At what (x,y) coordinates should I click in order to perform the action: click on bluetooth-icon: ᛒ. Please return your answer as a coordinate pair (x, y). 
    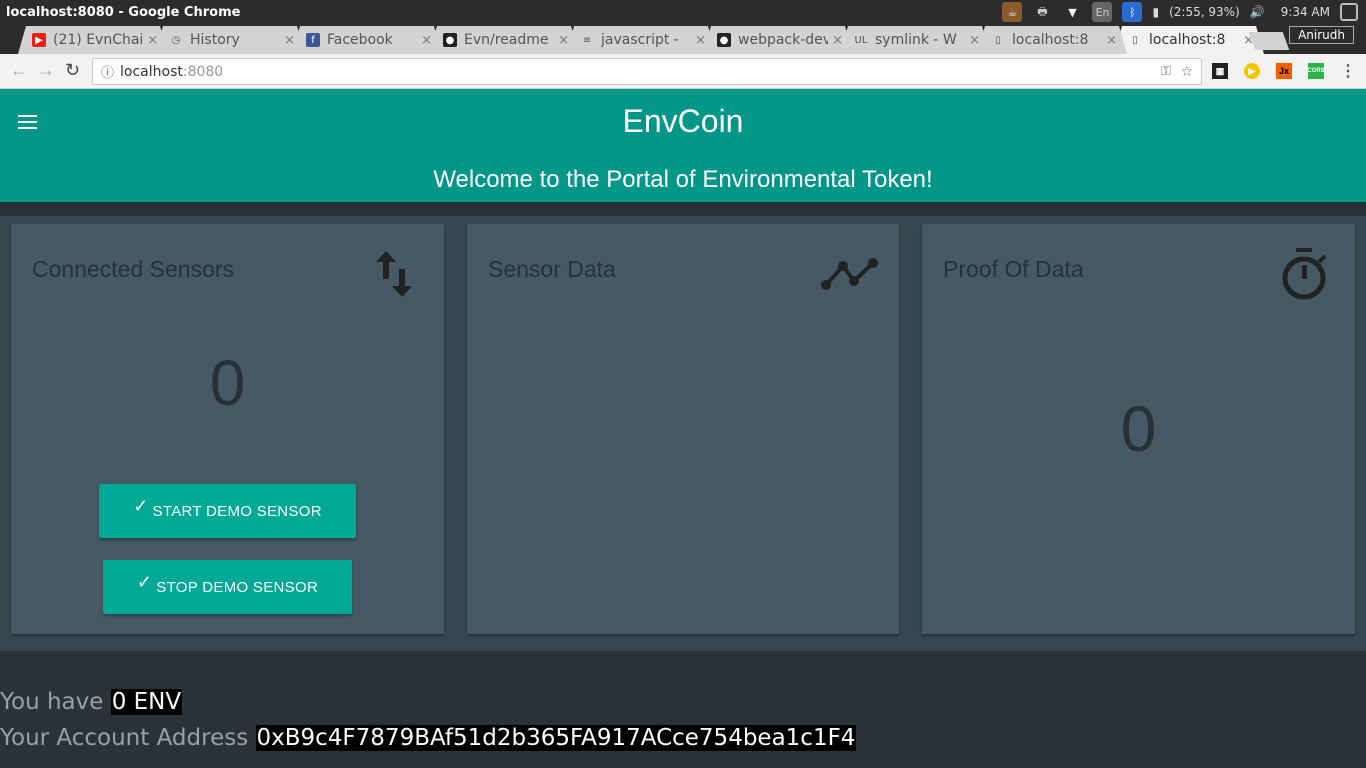
    Looking at the image, I should click on (1132, 12).